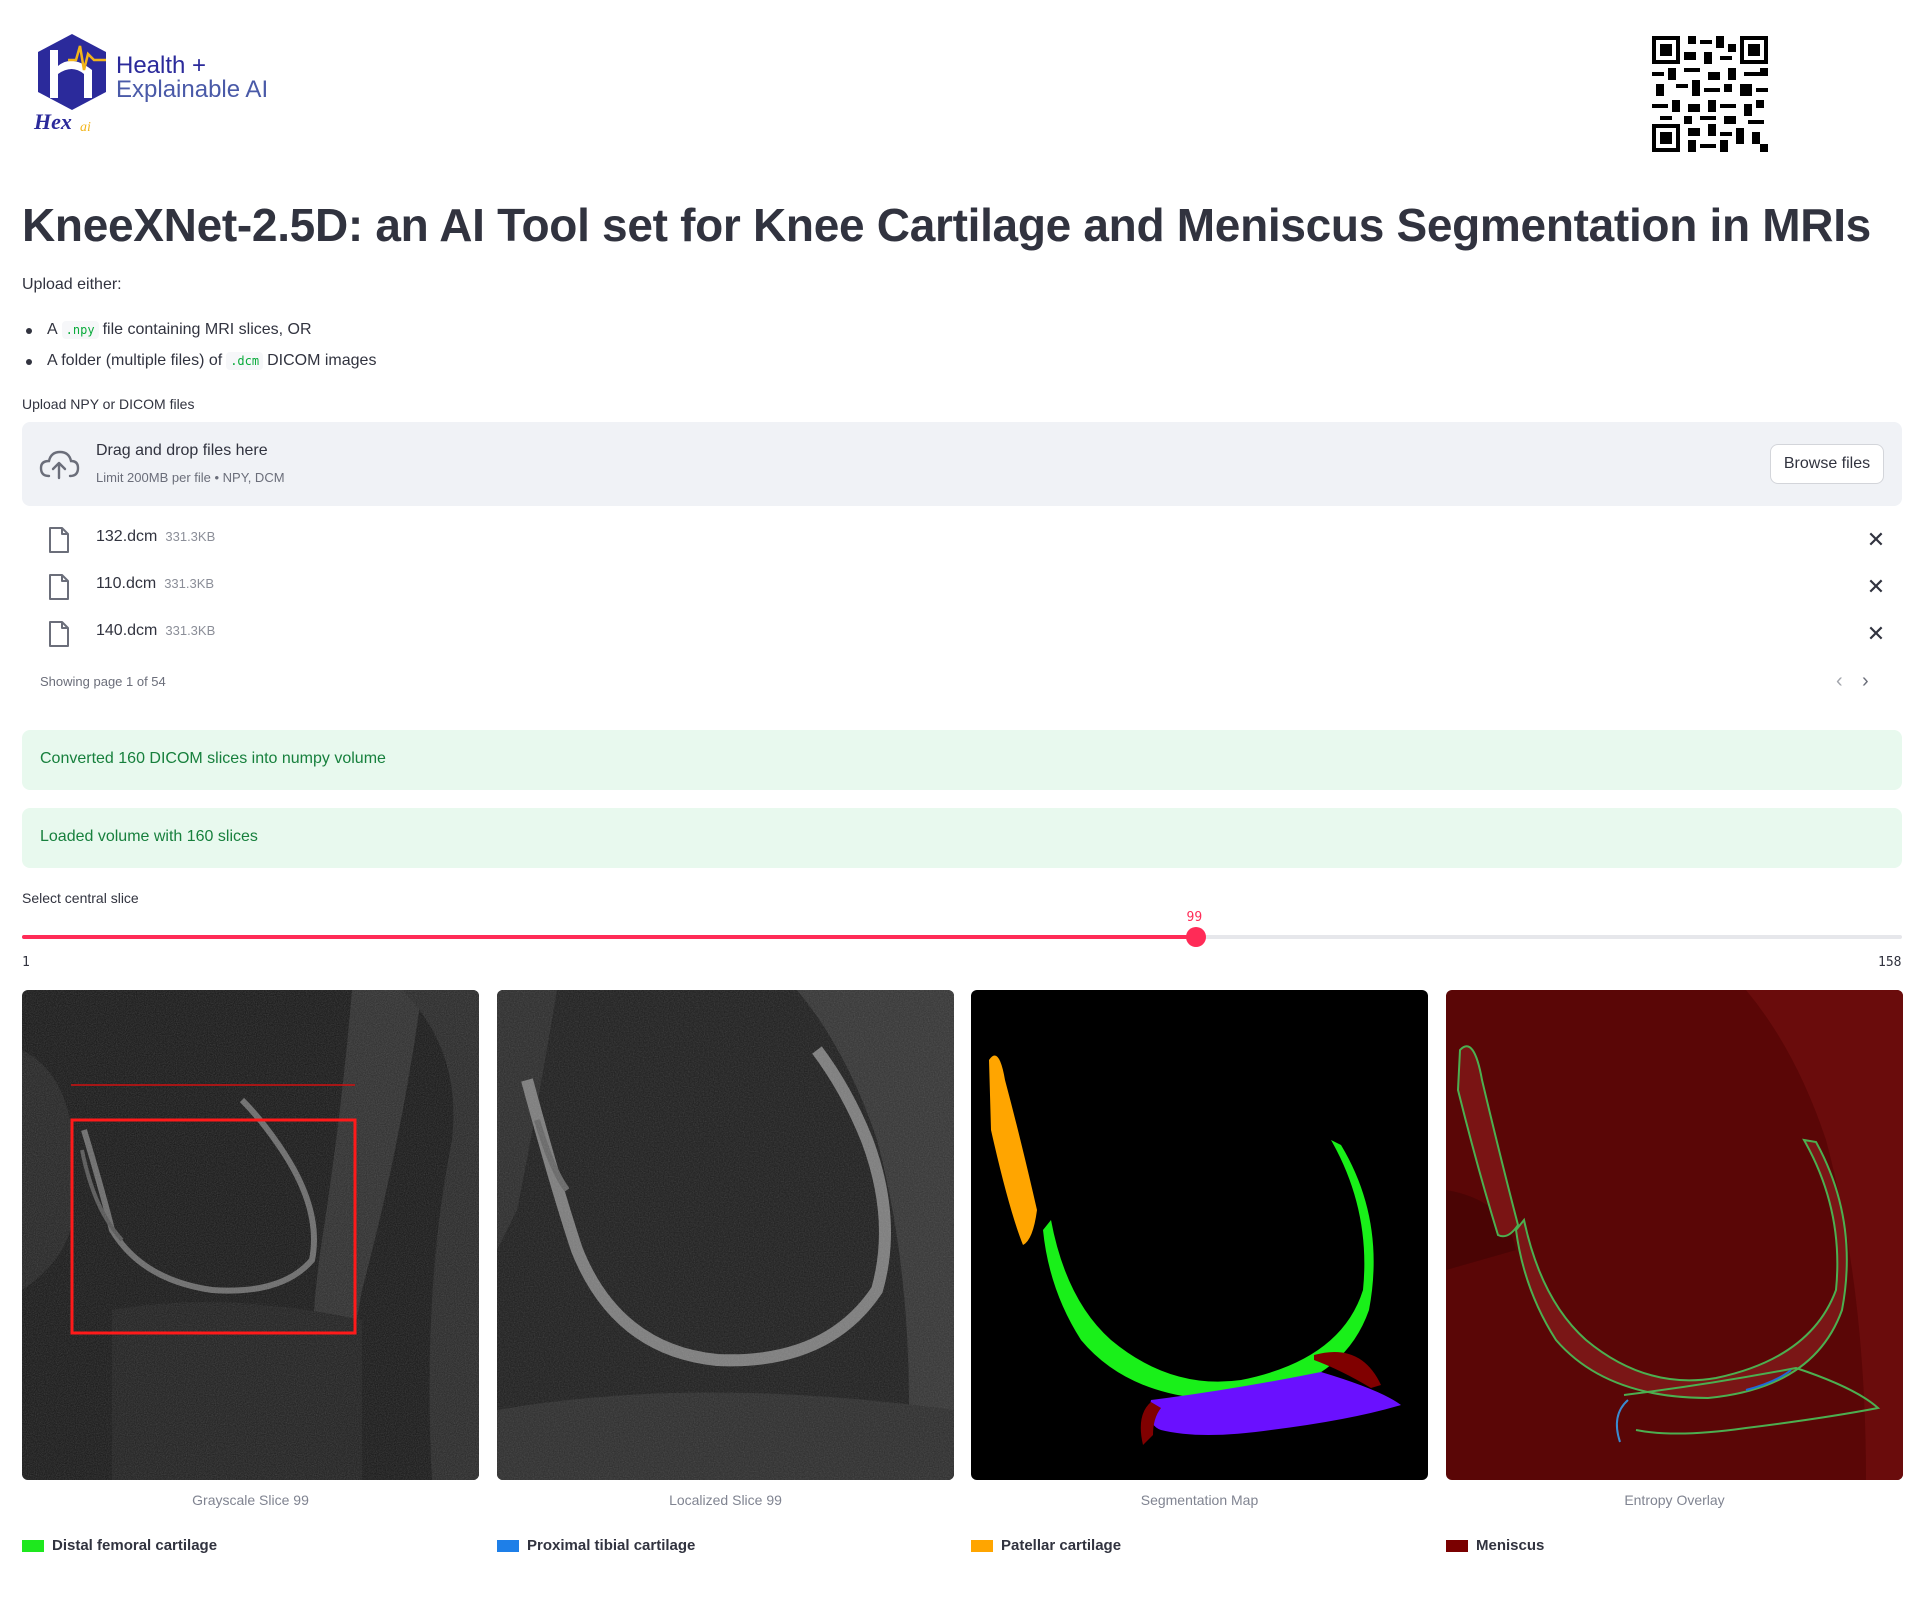  Describe the element at coordinates (80, 330) in the screenshot. I see `inline-code: .npy` at that location.